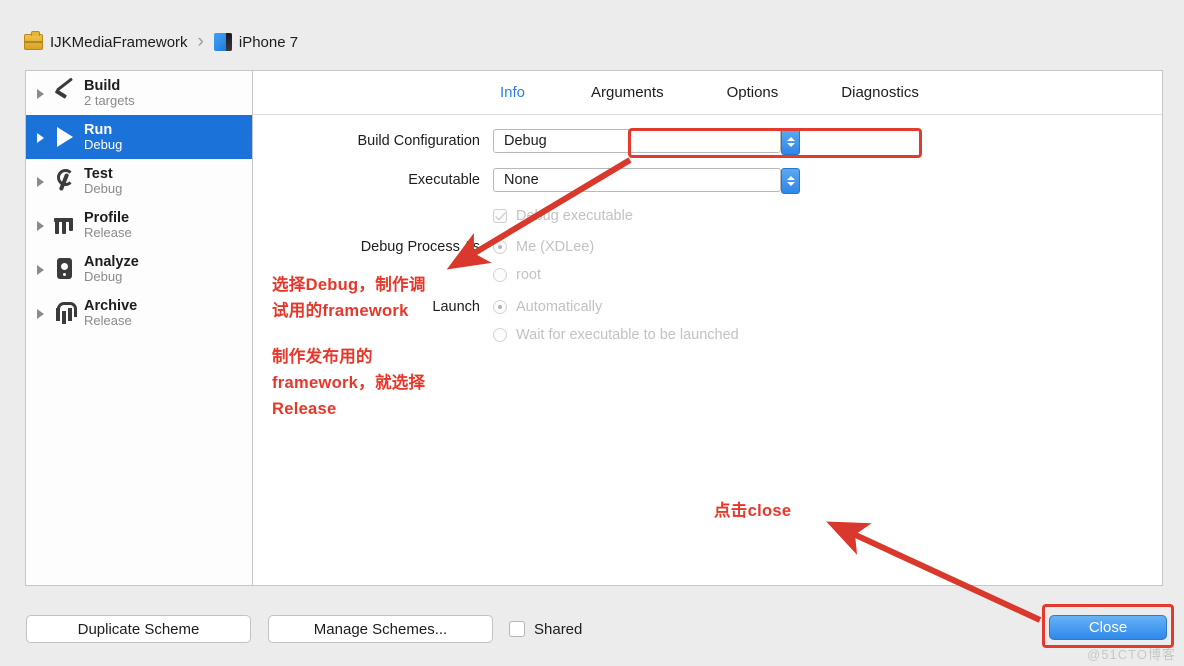 The image size is (1184, 666). Describe the element at coordinates (349, 383) in the screenshot. I see `annotation-release-note: 制作发布用的 framework，就选择 Release` at that location.